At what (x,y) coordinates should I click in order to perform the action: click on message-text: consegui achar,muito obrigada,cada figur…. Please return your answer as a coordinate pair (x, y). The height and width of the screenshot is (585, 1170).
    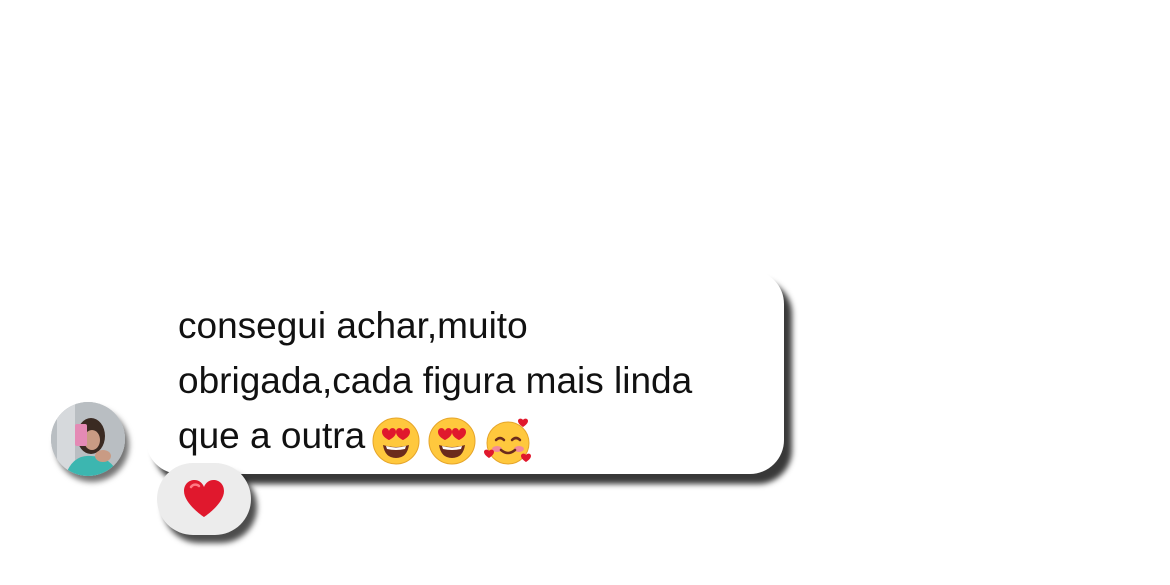
    Looking at the image, I should click on (473, 382).